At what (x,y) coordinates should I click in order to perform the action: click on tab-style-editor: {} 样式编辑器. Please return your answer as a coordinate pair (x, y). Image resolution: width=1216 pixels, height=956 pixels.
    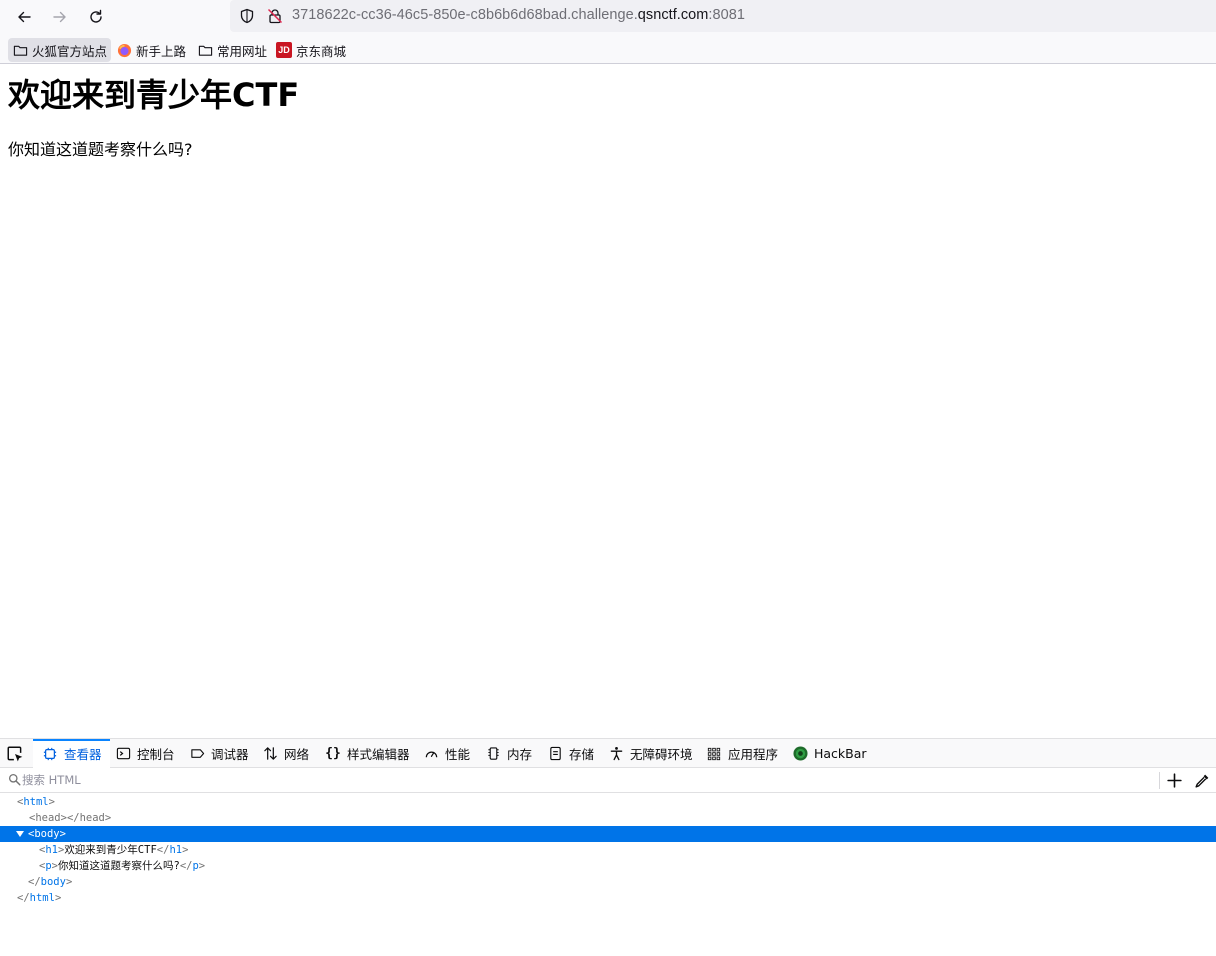
    Looking at the image, I should click on (367, 753).